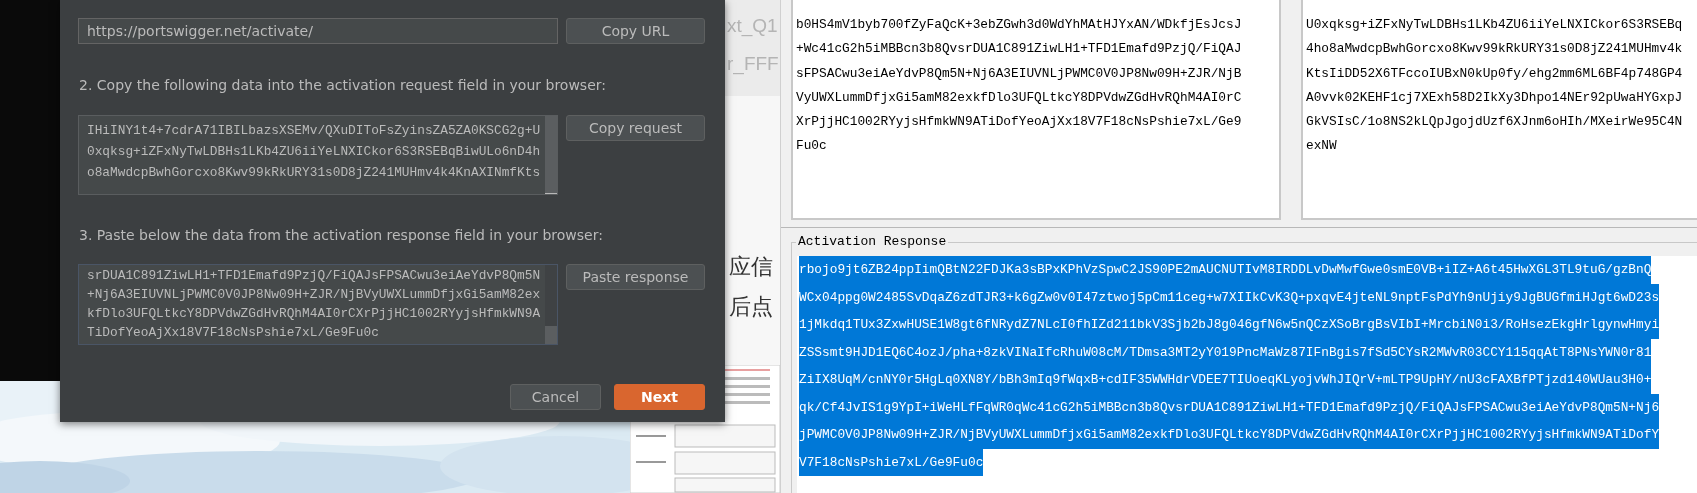 The image size is (1697, 493). What do you see at coordinates (314, 152) in the screenshot?
I see `request-text-line: 0xqksg+iZFxNyTwLDBHs1LKb4ZU6iiYeLNXICkor6S3RSEBqBiwULo6nD4h` at bounding box center [314, 152].